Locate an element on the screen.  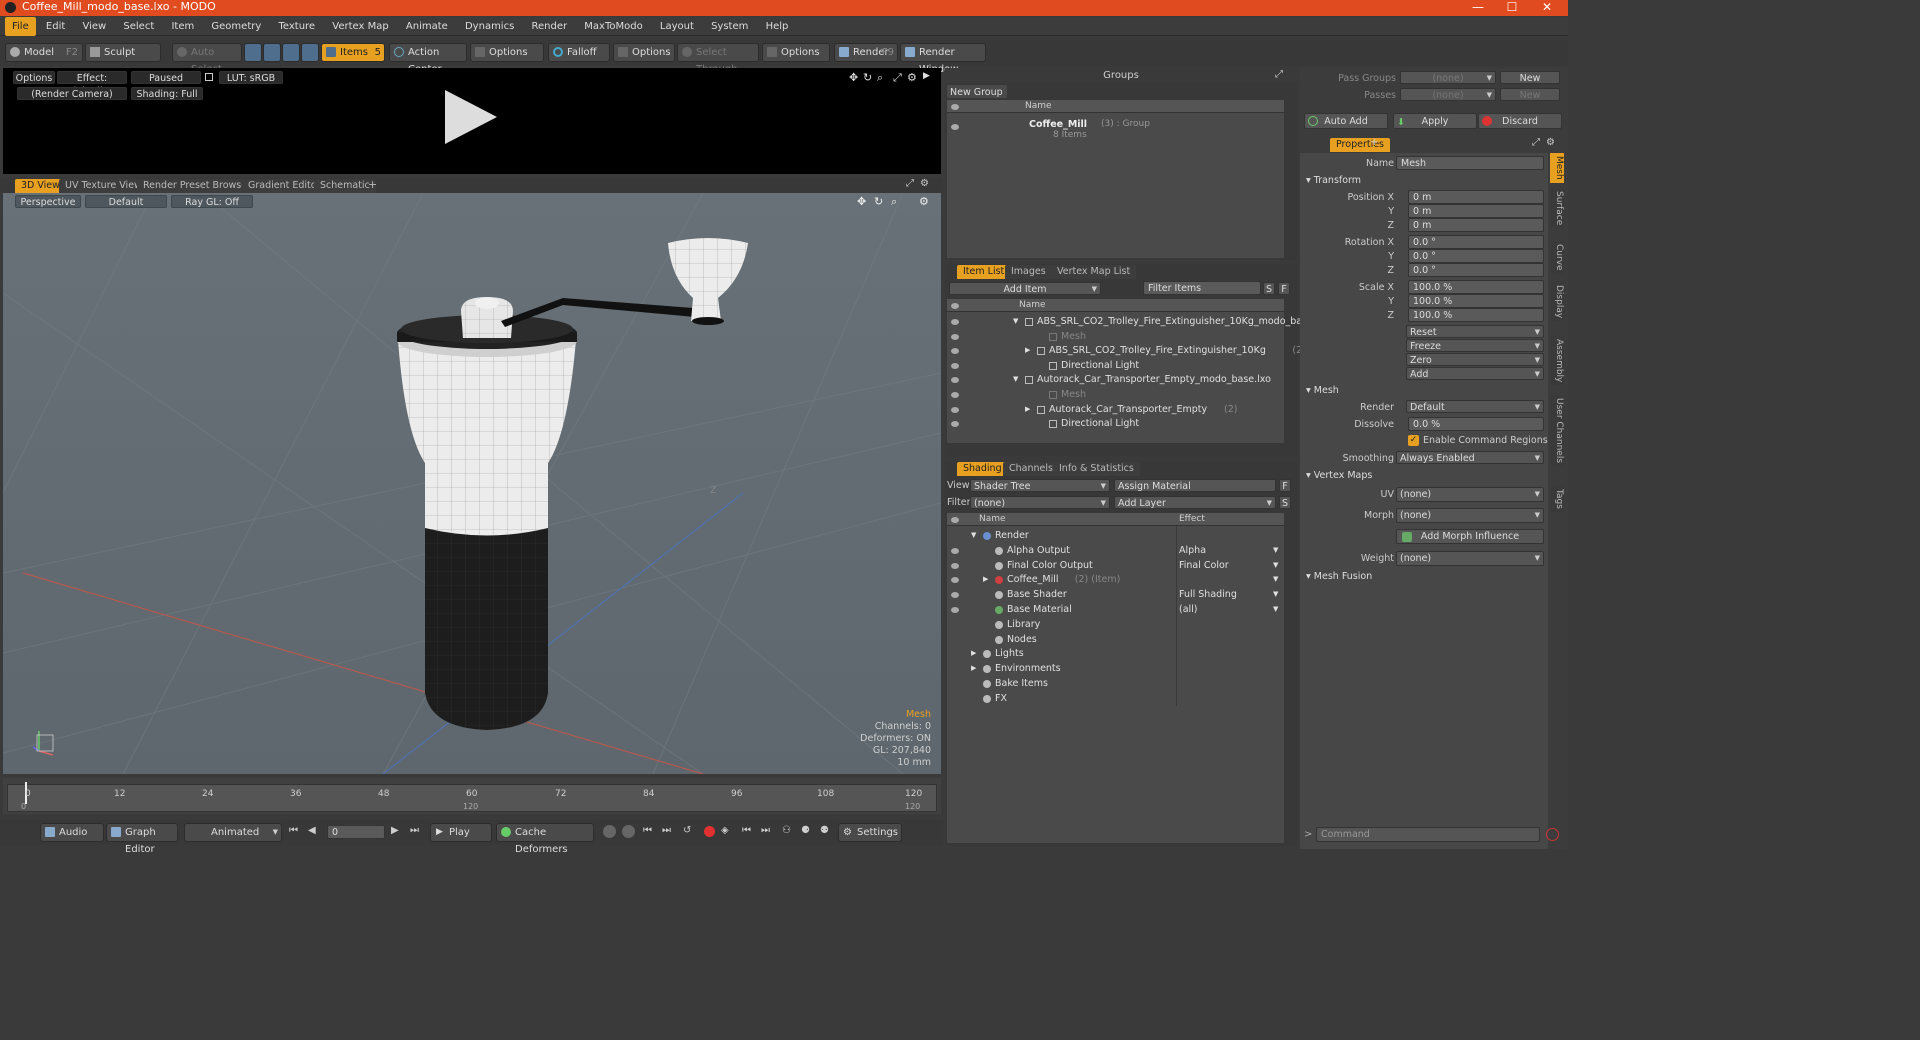
animated-dropdown: Animated is located at coordinates (233, 832).